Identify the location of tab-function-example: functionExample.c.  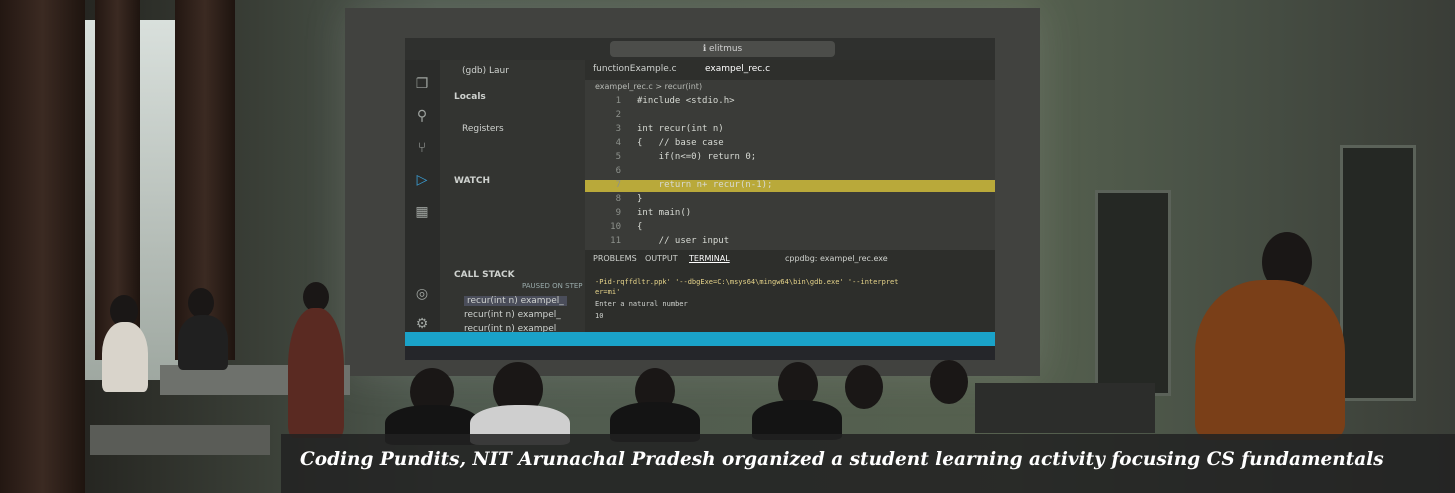
(635, 69).